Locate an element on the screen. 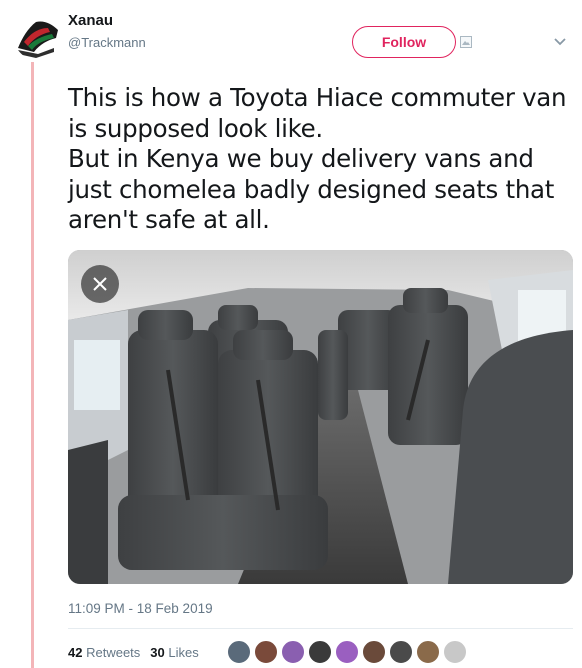 Image resolution: width=582 pixels, height=668 pixels. image-placeholder-icon is located at coordinates (466, 42).